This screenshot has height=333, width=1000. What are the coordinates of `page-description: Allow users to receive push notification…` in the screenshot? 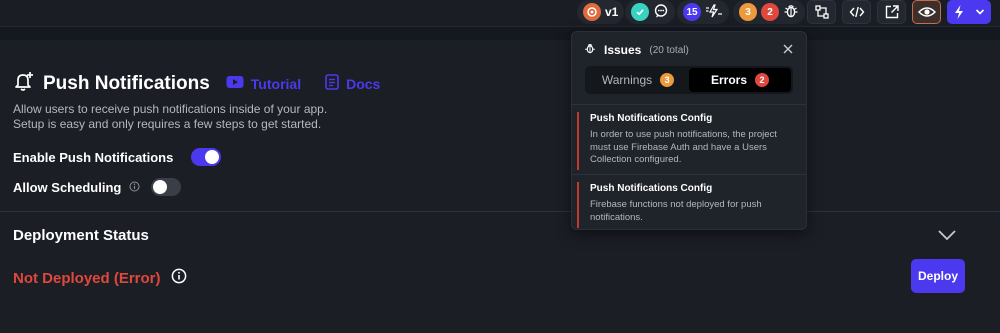 It's located at (170, 117).